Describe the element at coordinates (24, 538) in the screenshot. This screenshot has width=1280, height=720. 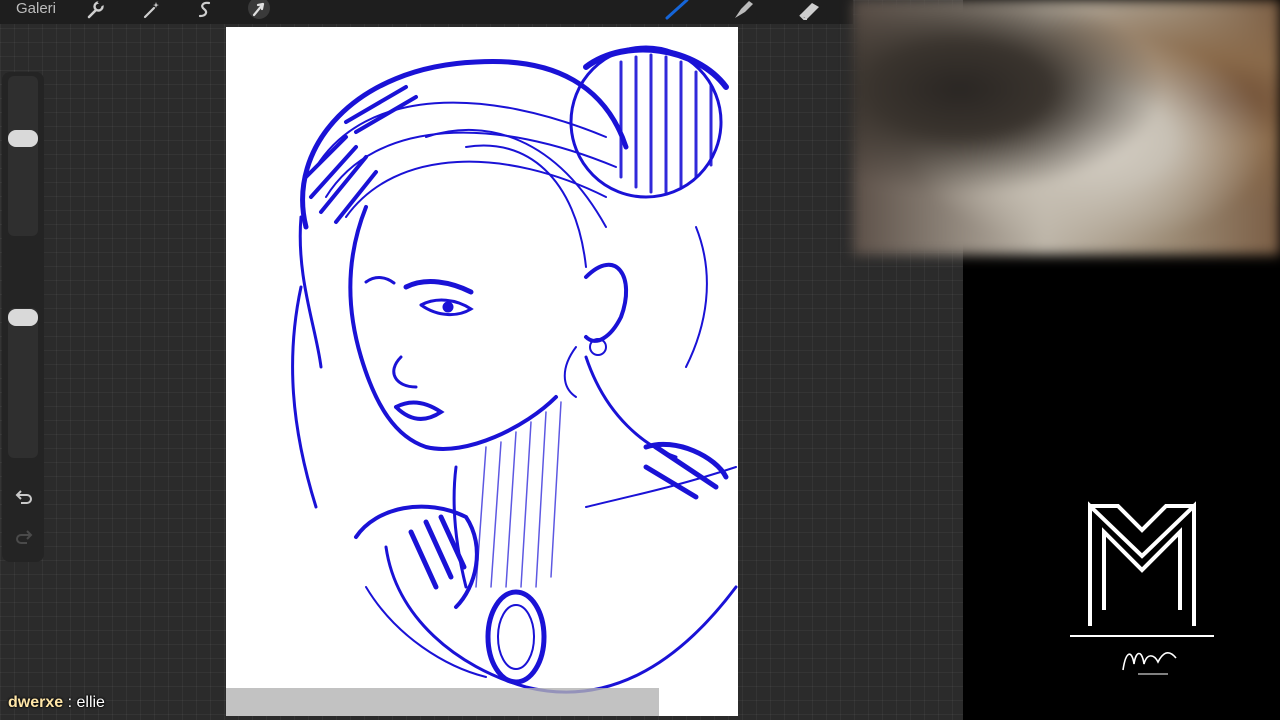
I see `redo-arrow-icon` at that location.